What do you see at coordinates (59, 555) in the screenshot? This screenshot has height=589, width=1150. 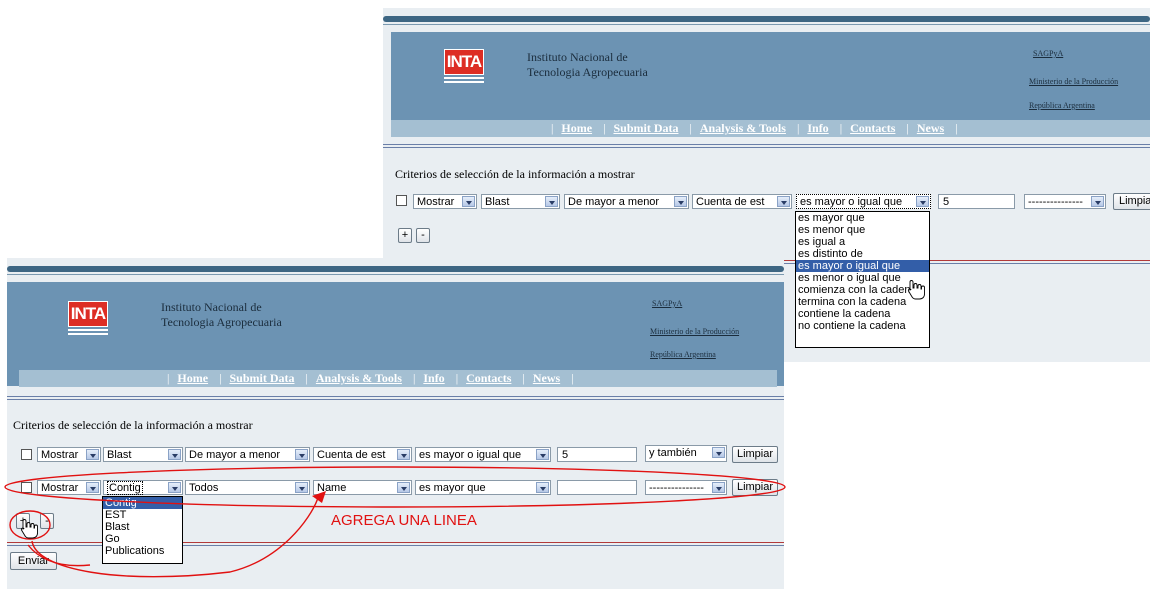 I see `annotation-swirl` at bounding box center [59, 555].